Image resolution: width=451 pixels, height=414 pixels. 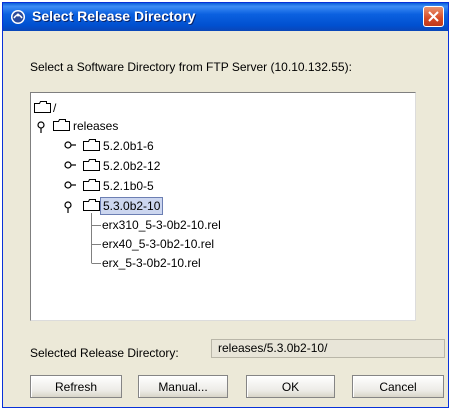 I want to click on tree-node-file: erx310_5-3-0b2-10.rel, so click(x=161, y=225).